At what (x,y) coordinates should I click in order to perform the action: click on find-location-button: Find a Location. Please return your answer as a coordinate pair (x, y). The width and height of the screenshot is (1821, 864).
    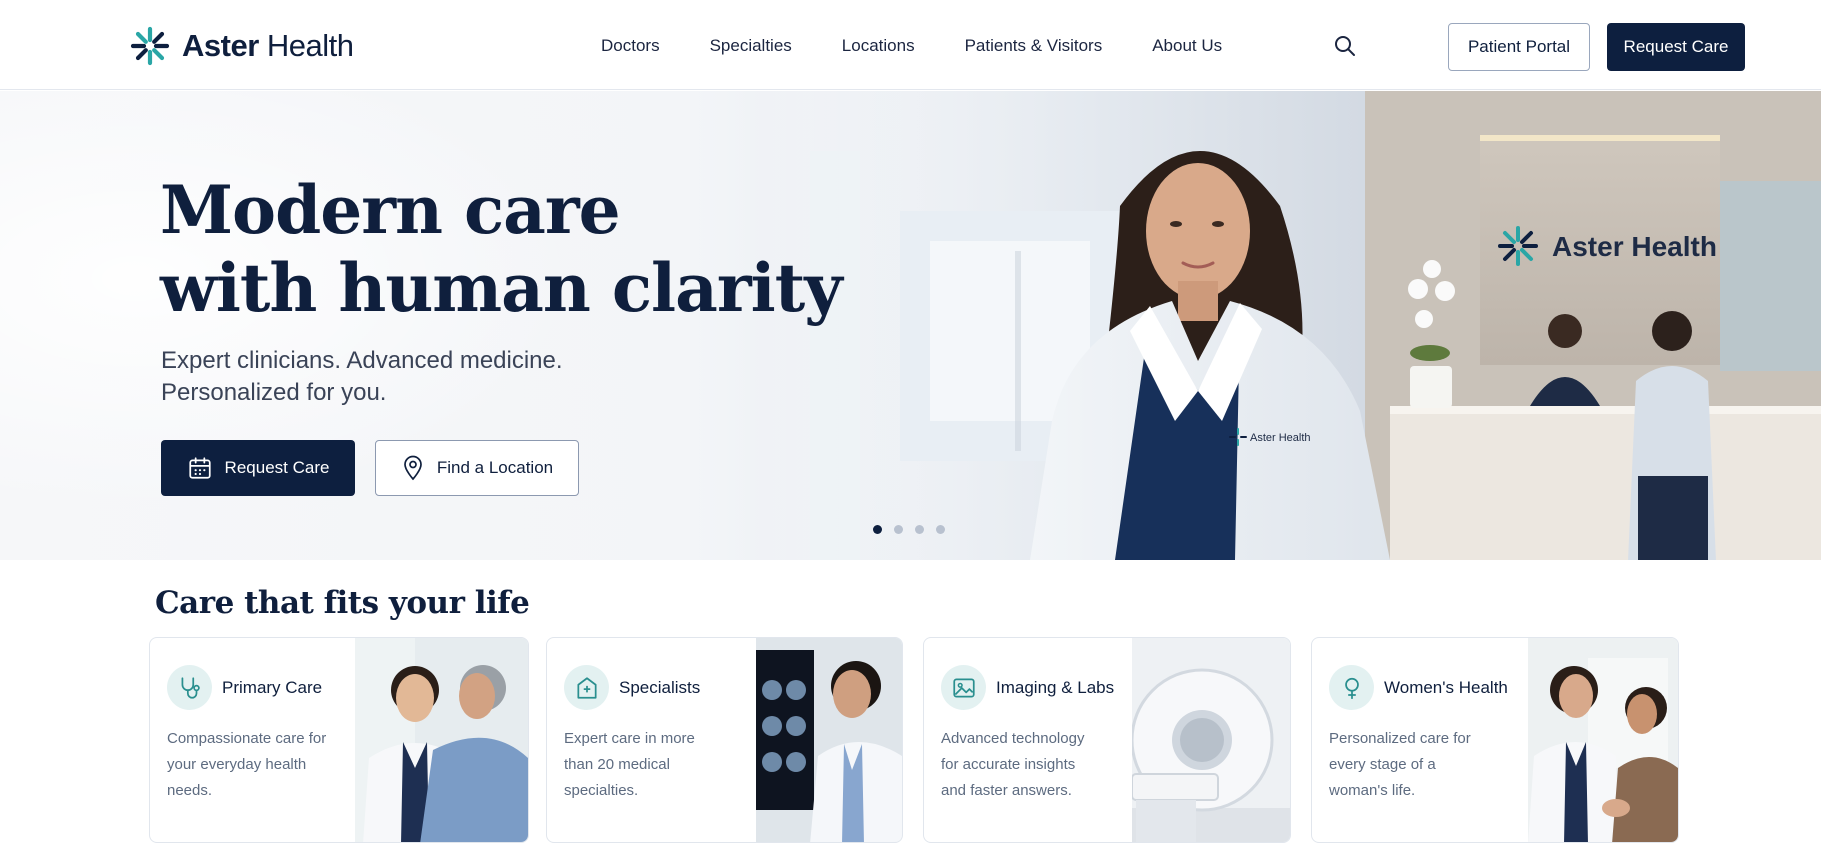
    Looking at the image, I should click on (477, 468).